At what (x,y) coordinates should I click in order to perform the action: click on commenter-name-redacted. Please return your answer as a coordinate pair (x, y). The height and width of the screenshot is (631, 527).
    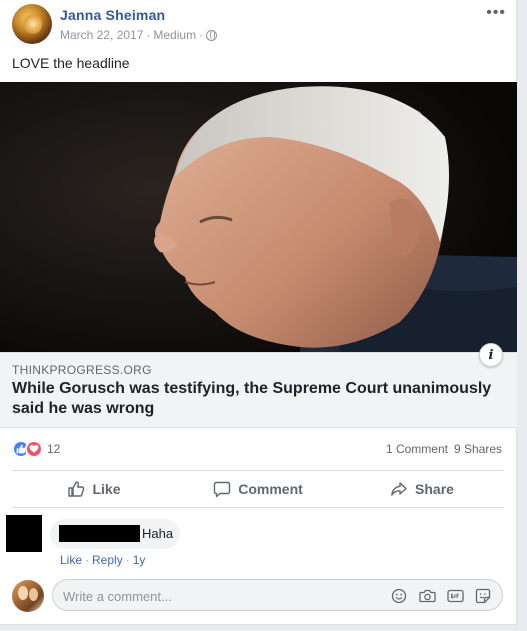
    Looking at the image, I should click on (99, 533).